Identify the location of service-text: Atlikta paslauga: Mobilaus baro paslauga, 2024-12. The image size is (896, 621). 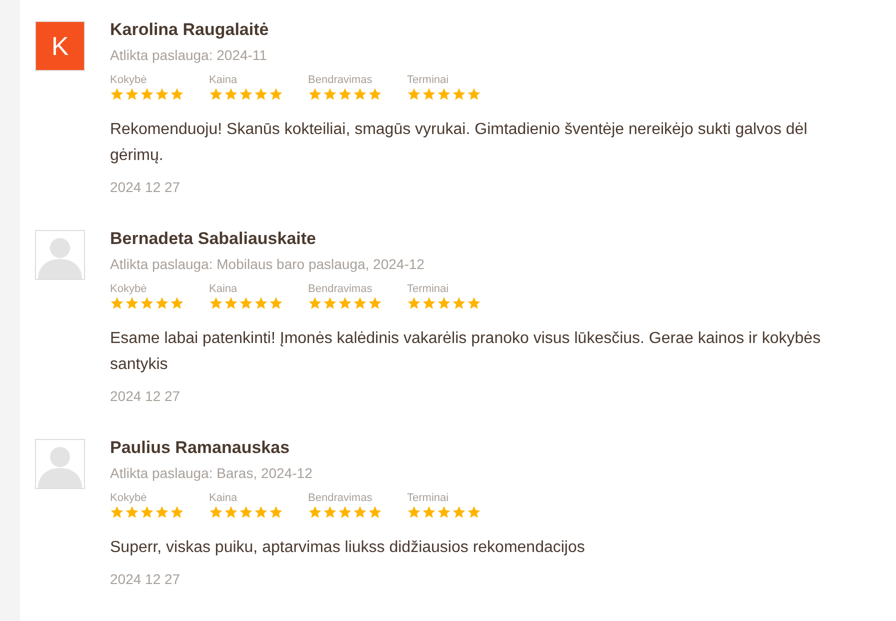
(268, 264).